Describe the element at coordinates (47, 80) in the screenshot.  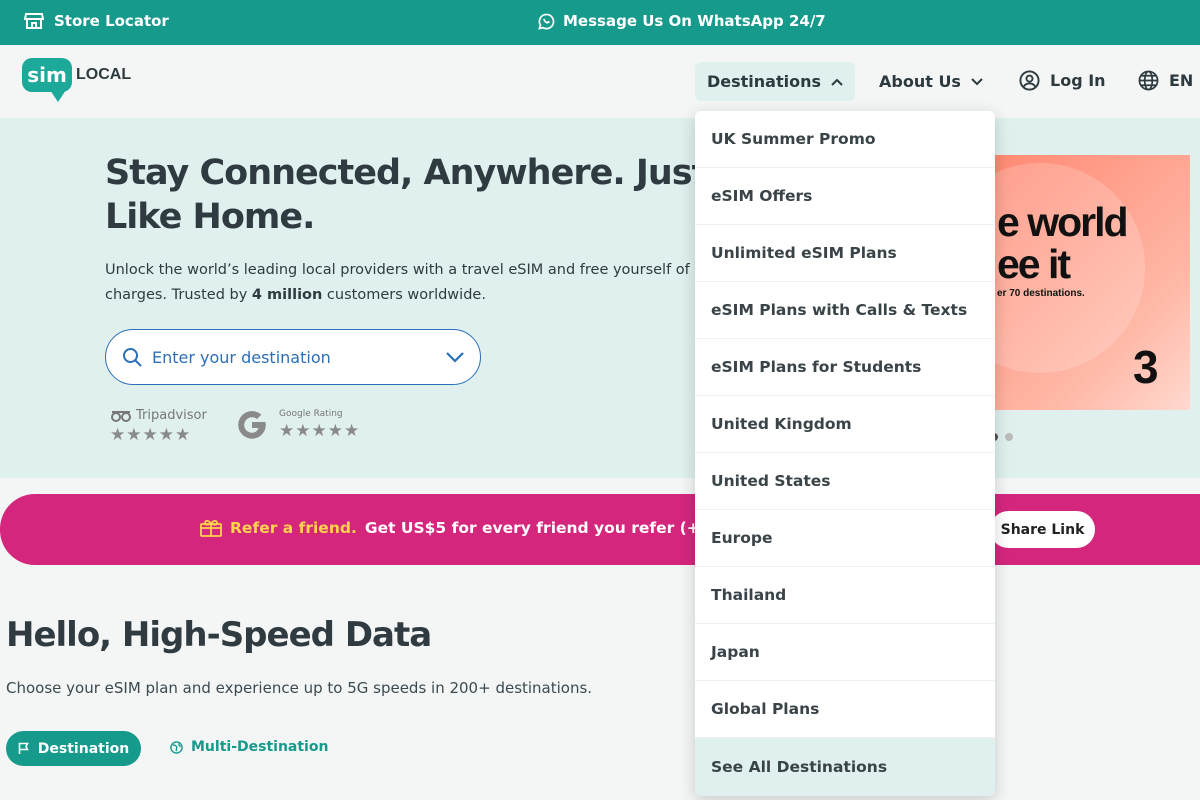
I see `logo-bubble: sim` at that location.